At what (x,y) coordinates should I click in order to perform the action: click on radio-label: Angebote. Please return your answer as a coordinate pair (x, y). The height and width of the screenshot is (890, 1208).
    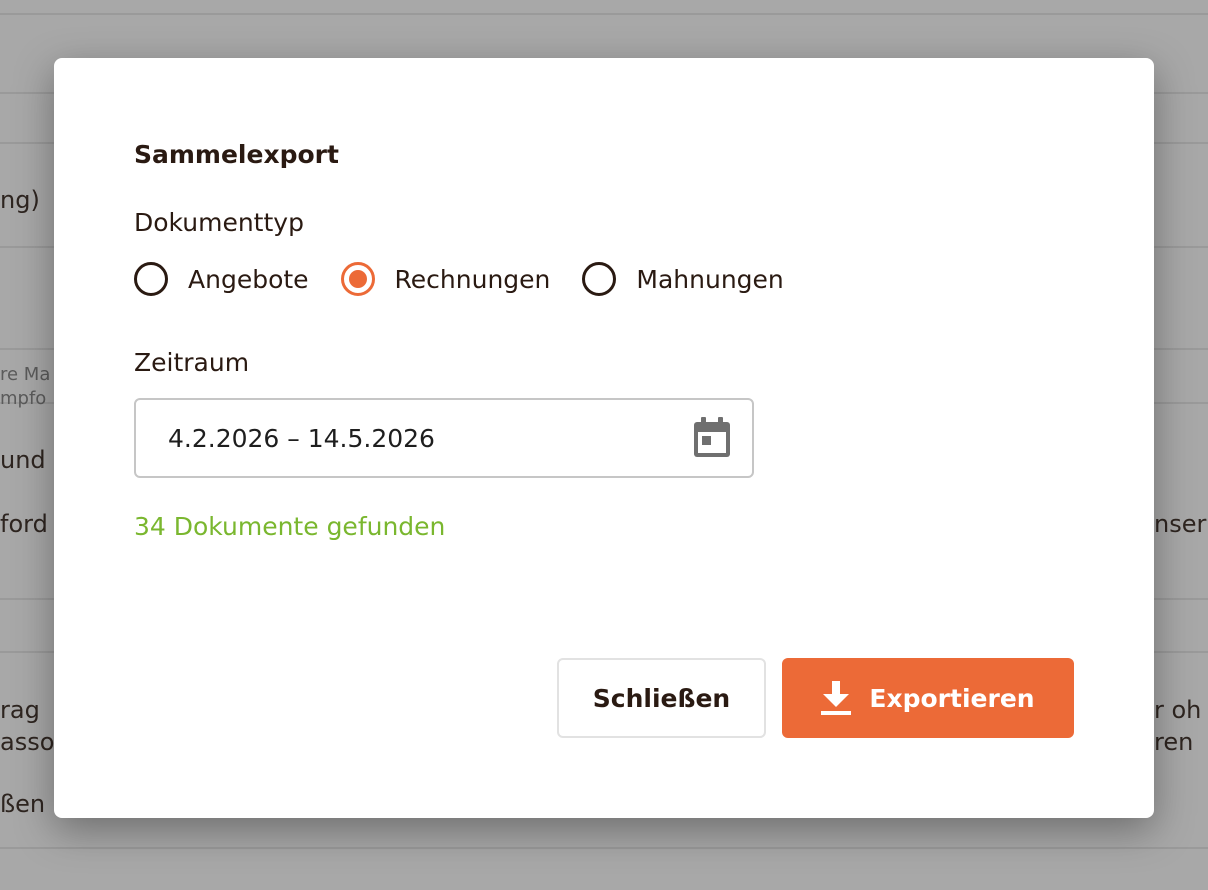
    Looking at the image, I should click on (248, 279).